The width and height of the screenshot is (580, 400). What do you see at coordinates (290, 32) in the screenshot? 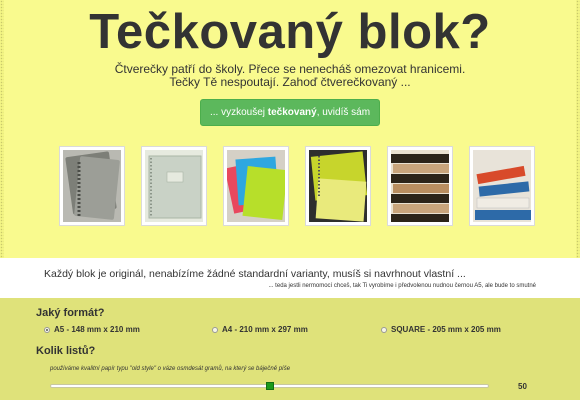
I see `page-title: Tečkovaný blok?` at bounding box center [290, 32].